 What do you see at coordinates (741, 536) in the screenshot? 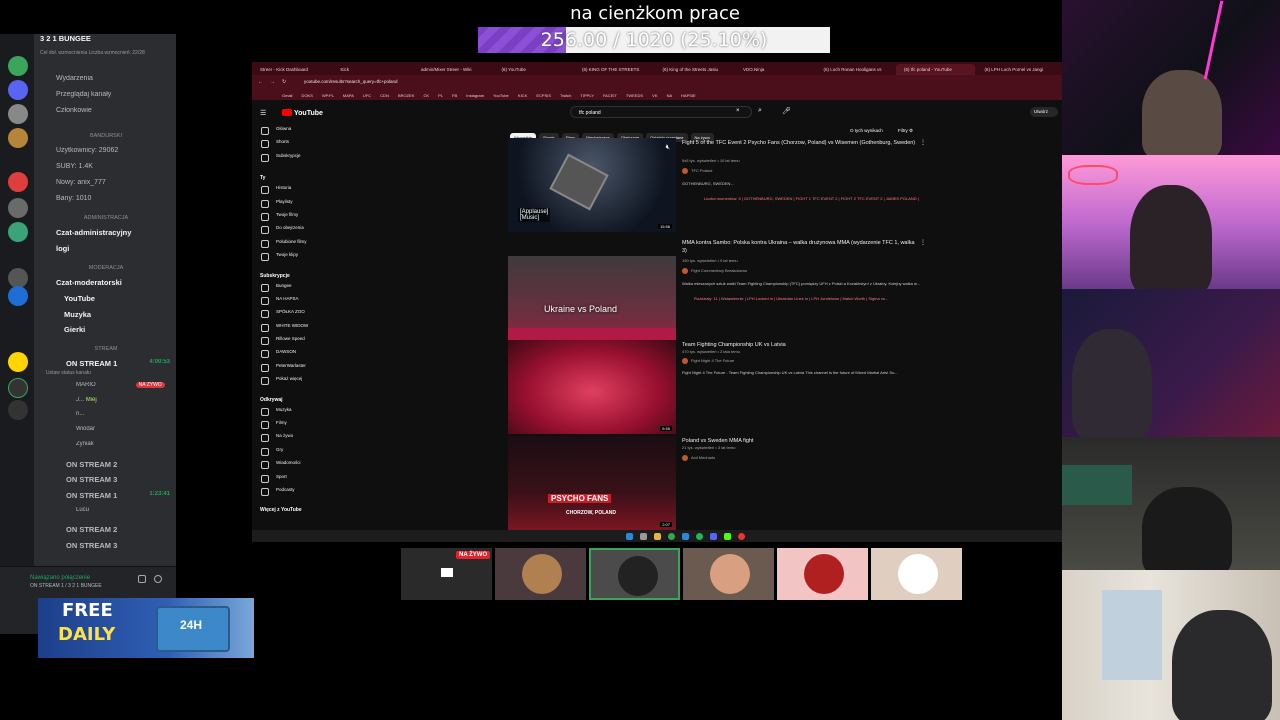
I see `obs-icon` at bounding box center [741, 536].